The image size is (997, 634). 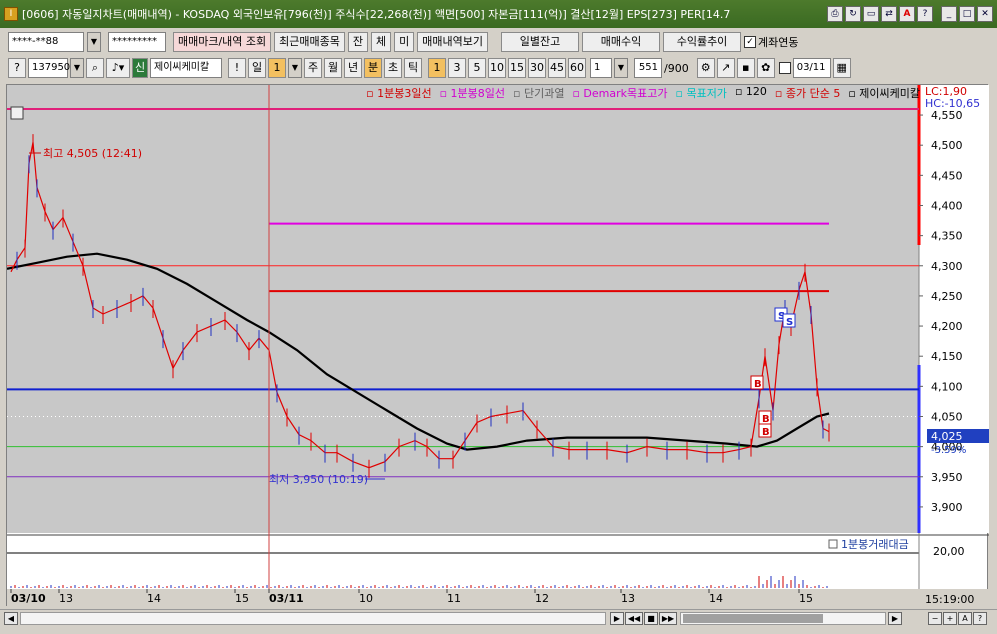 I want to click on balance-button: 잔, so click(x=358, y=42).